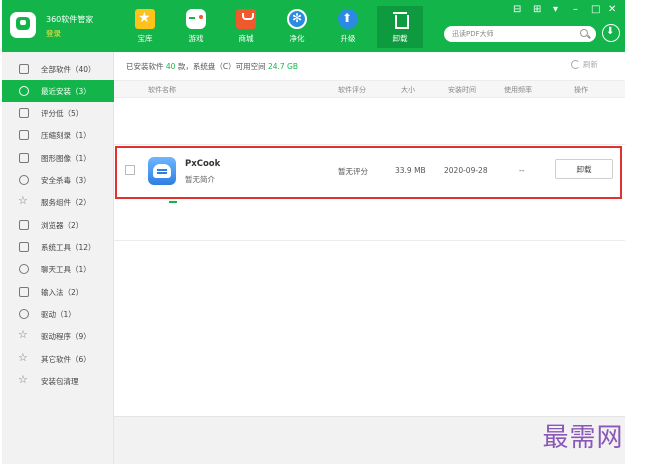 Image resolution: width=649 pixels, height=472 pixels. What do you see at coordinates (24, 158) in the screenshot?
I see `image-icon` at bounding box center [24, 158].